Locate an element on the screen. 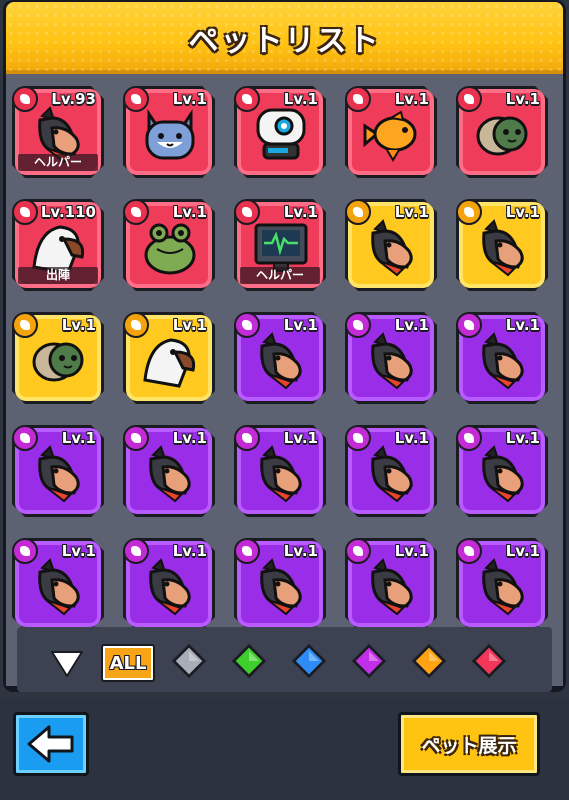 The image size is (569, 800). pet-display-button: ペット展示 is located at coordinates (469, 744).